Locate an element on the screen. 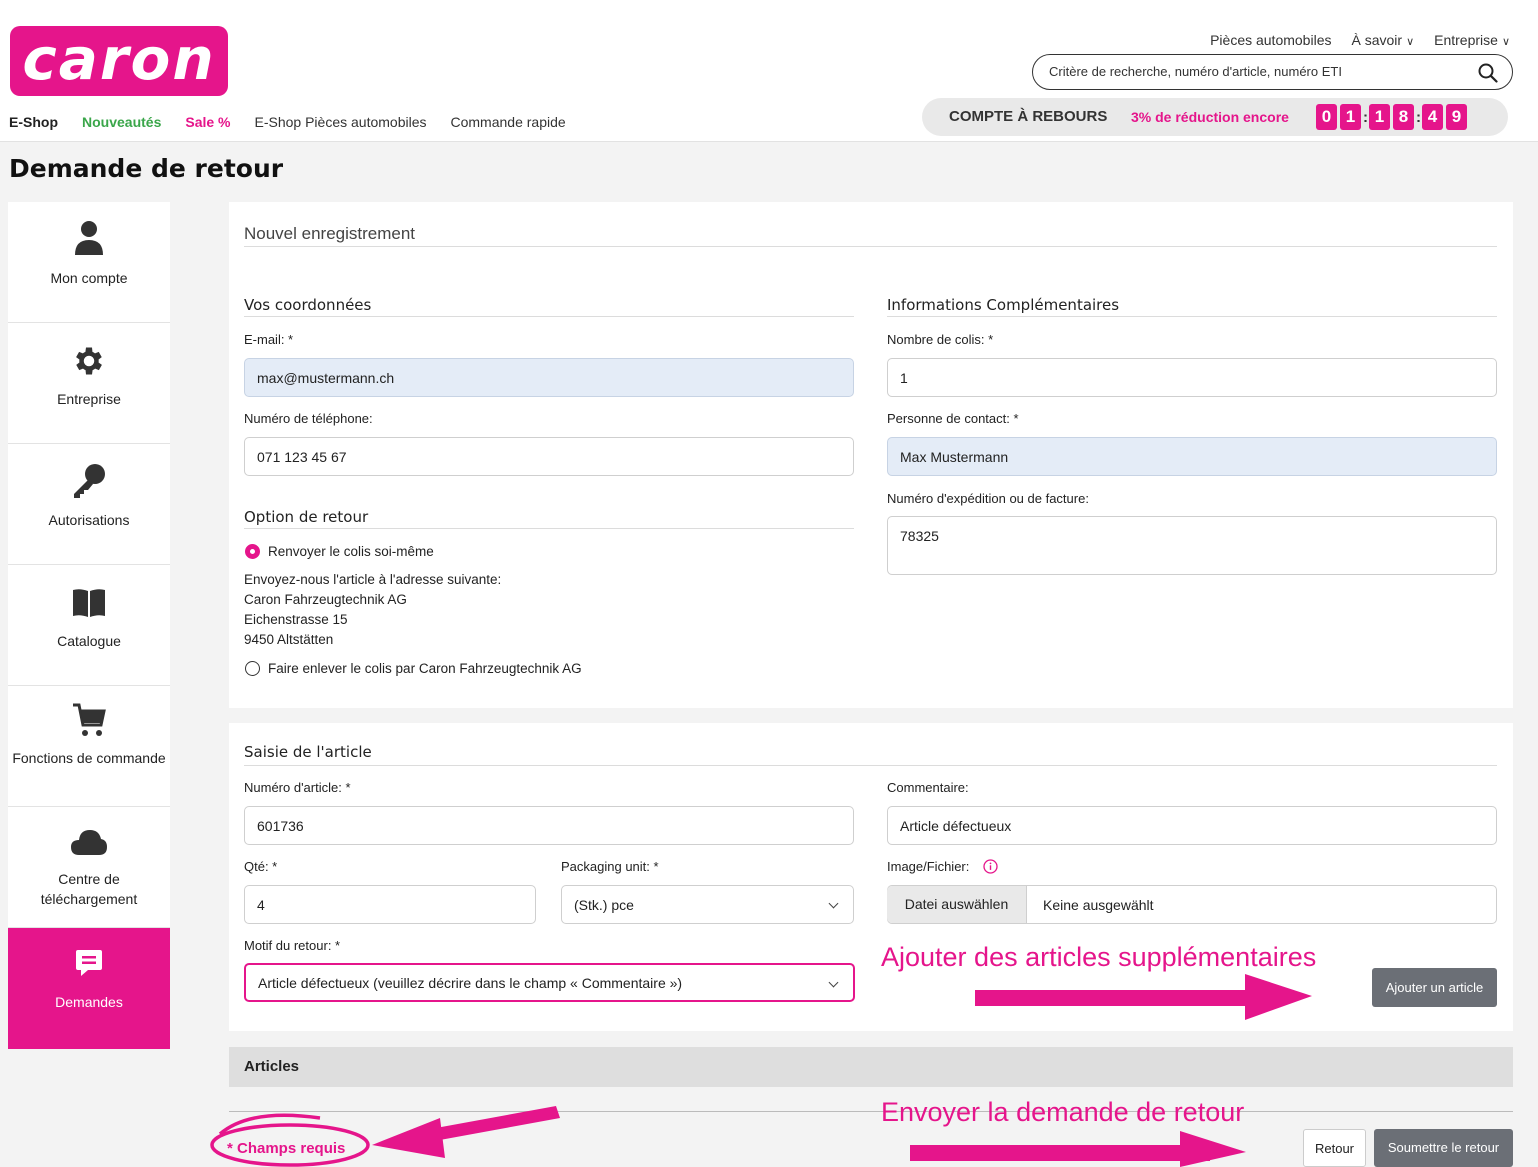 This screenshot has width=1538, height=1167. extra-info-title: Informations Complémentaires is located at coordinates (1003, 305).